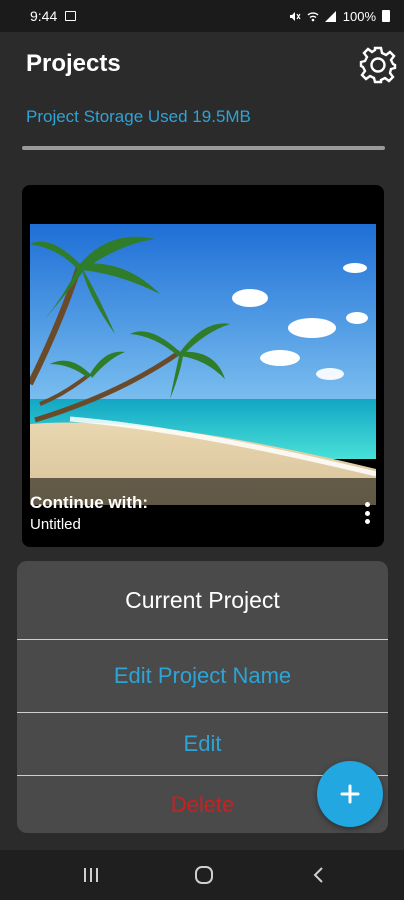  Describe the element at coordinates (203, 148) in the screenshot. I see `storage-bar` at that location.